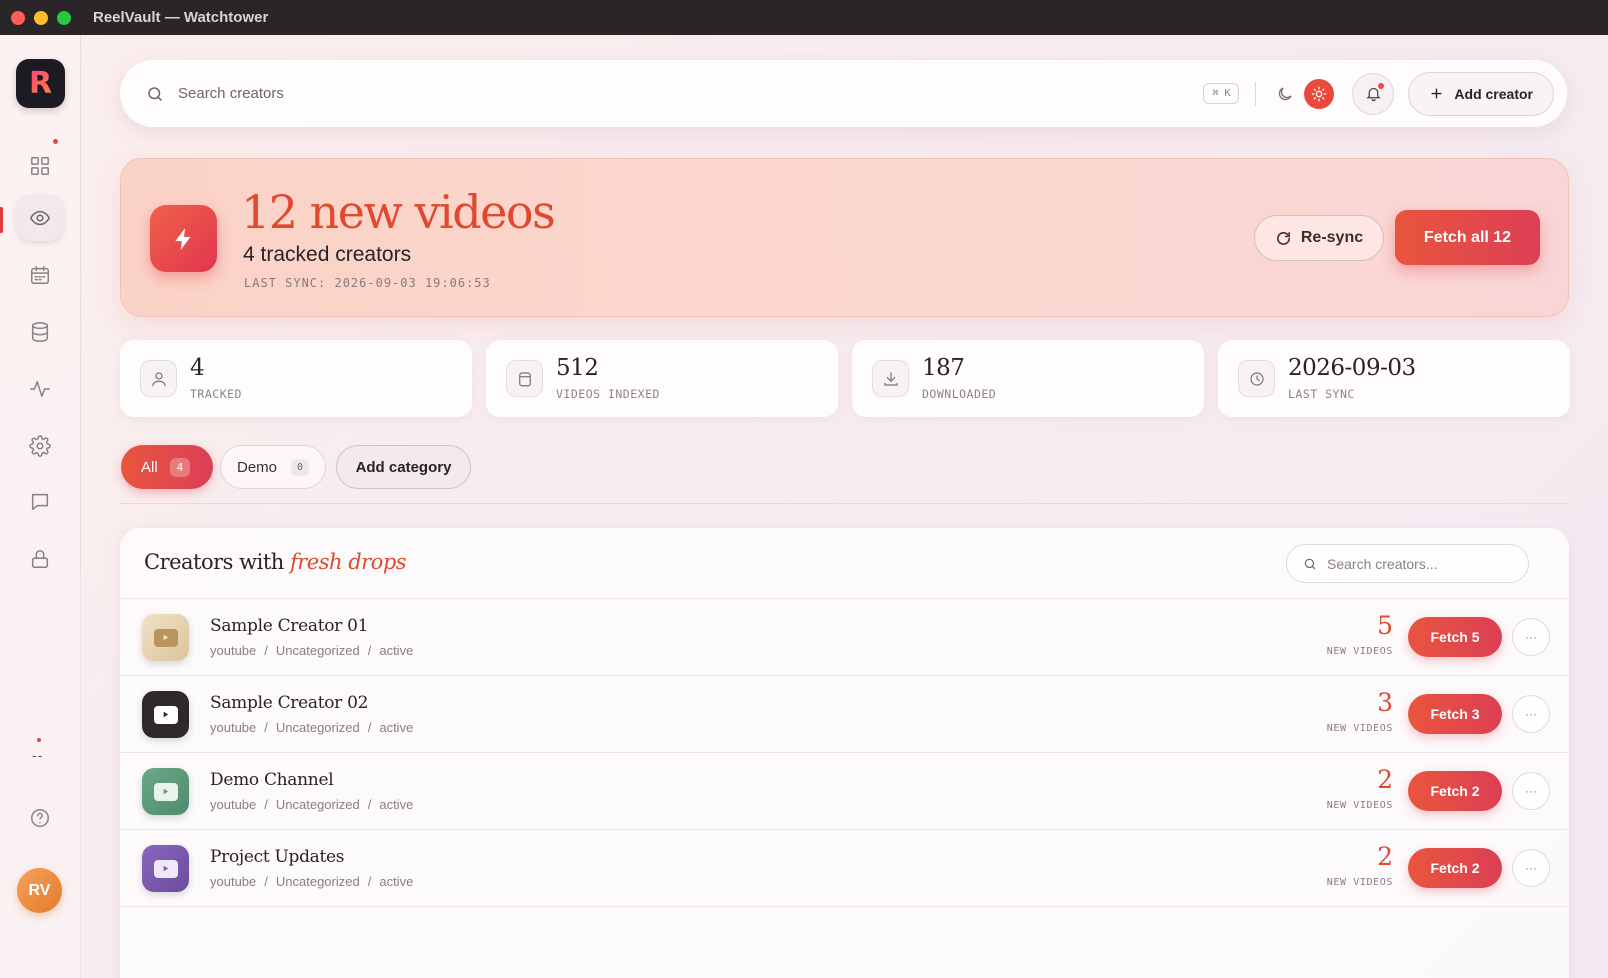 The image size is (1608, 978). I want to click on zoom-window-button, so click(64, 17).